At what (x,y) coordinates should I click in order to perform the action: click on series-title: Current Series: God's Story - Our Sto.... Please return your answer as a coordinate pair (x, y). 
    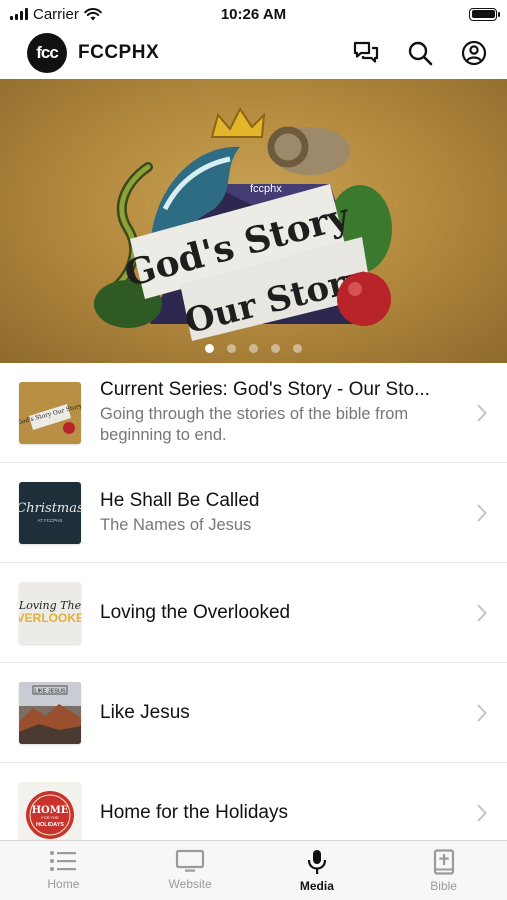
    Looking at the image, I should click on (265, 389).